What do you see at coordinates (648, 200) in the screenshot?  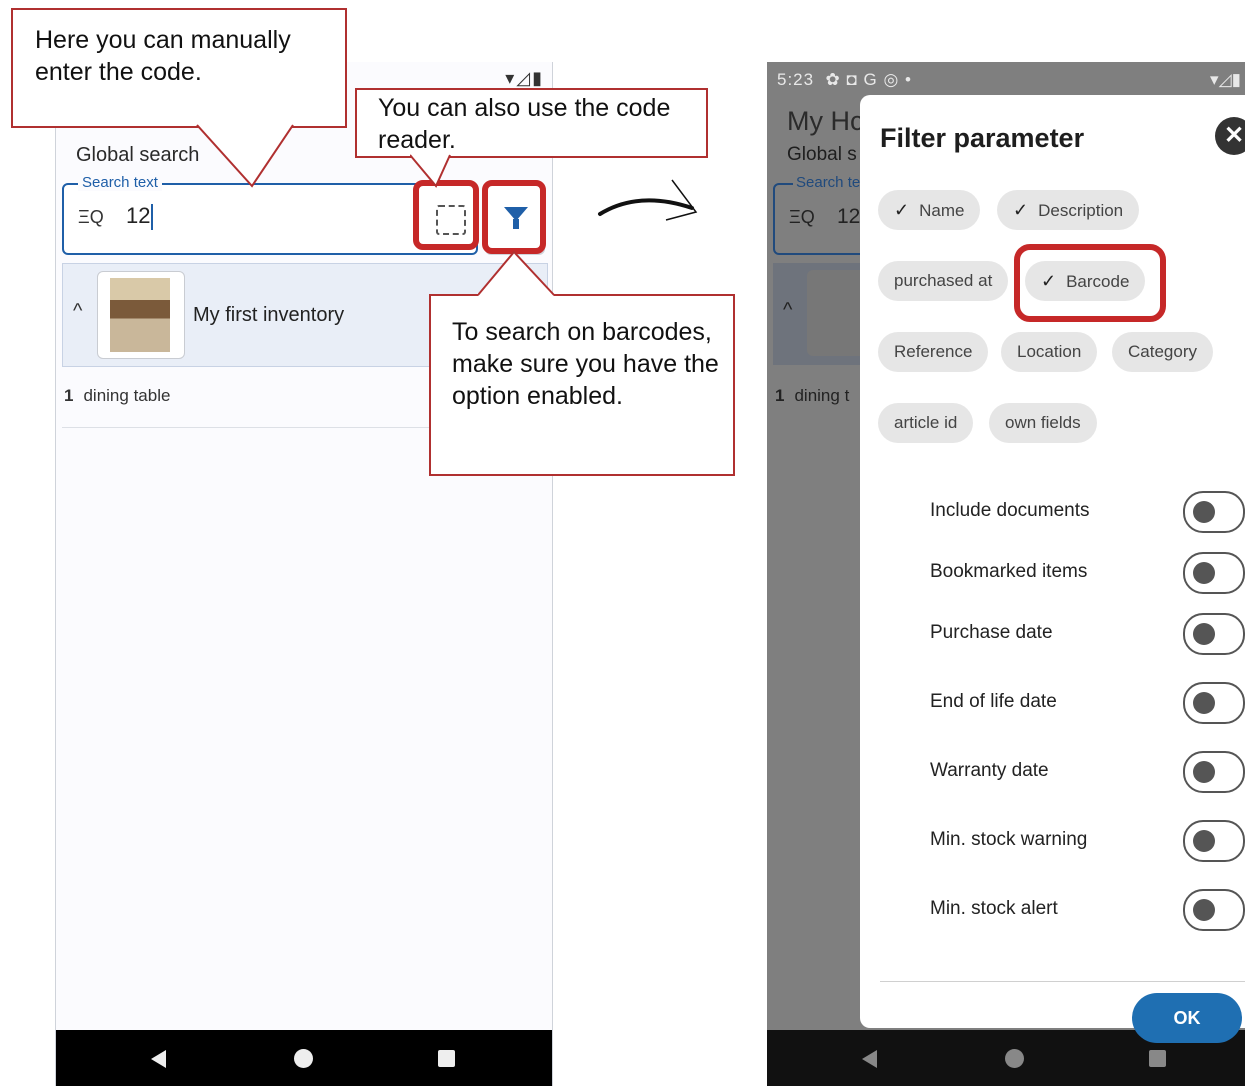 I see `transition-arrow-icon` at bounding box center [648, 200].